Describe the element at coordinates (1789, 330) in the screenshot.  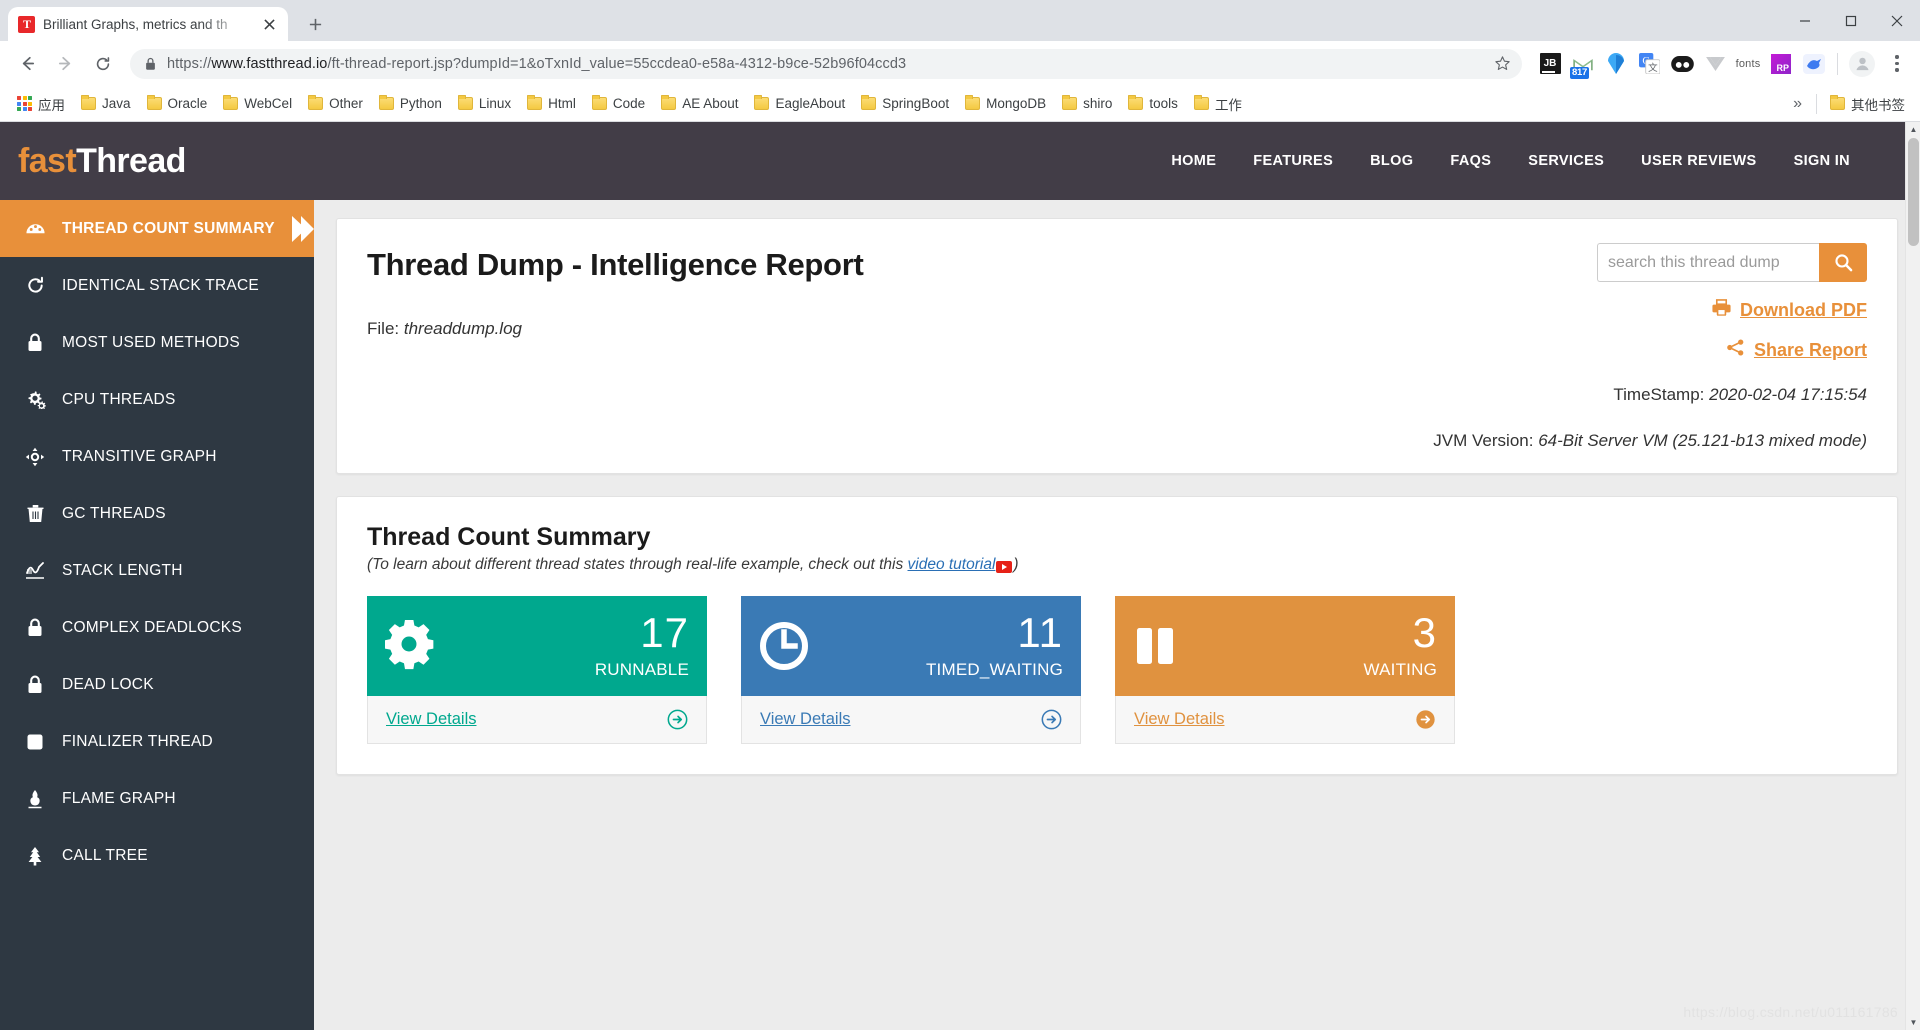
I see `report-actions: Download PDF Share Report` at that location.